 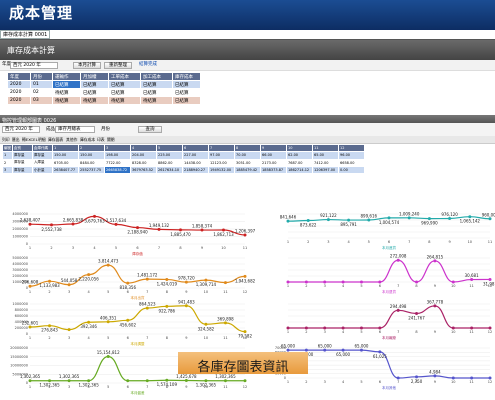 What do you see at coordinates (87, 140) in the screenshot?
I see `menu-item: 庫存成本` at bounding box center [87, 140].